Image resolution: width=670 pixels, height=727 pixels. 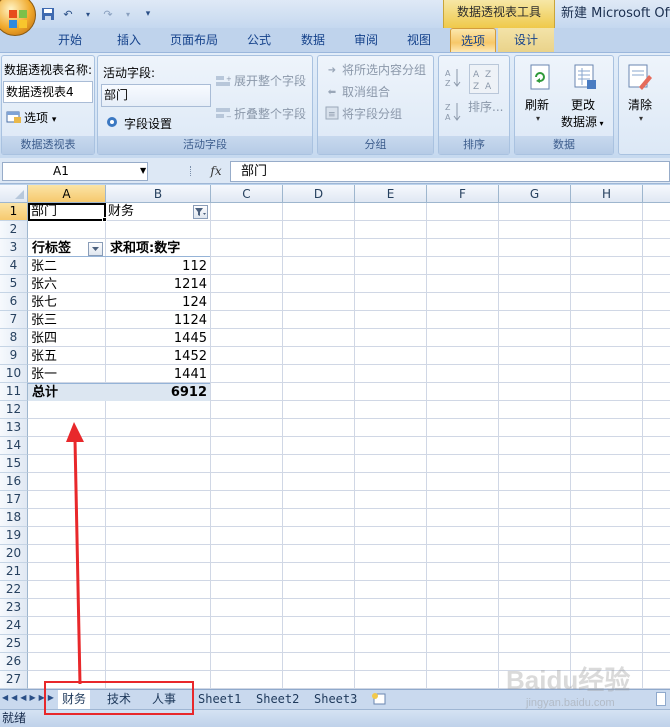 I want to click on sheet-tab-sheet2: Sheet2, so click(x=277, y=699).